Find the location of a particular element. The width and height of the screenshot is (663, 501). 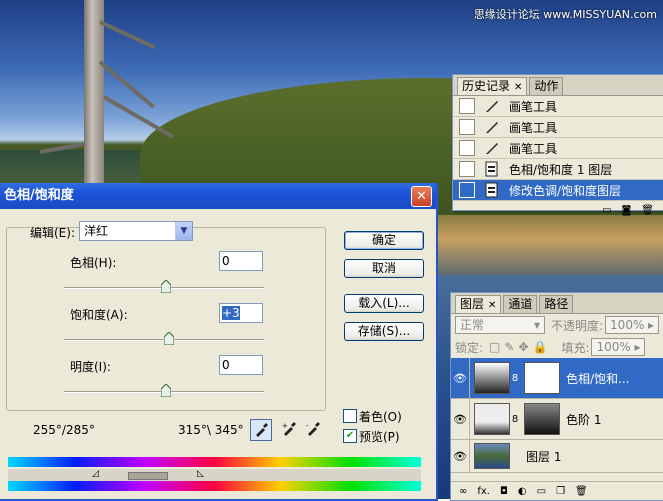

add-eyedropper-icon: + is located at coordinates (289, 429).